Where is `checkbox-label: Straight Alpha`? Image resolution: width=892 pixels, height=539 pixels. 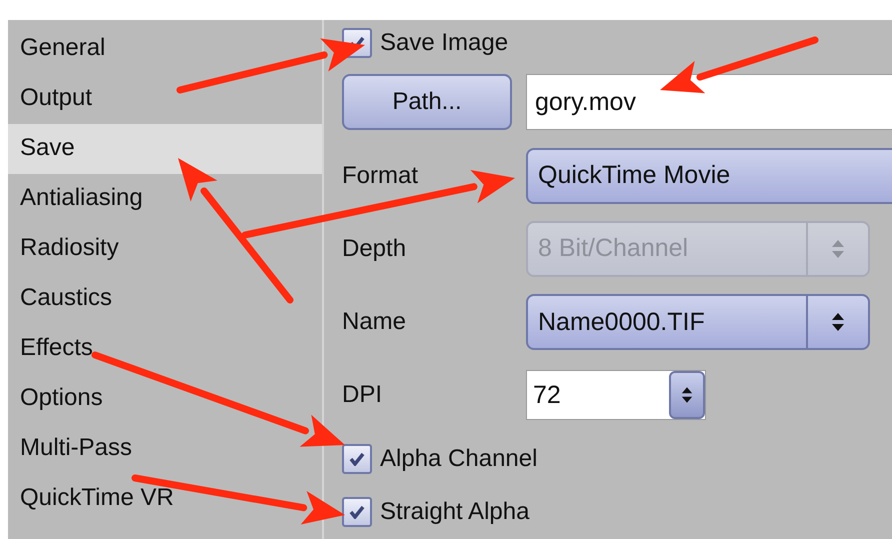 checkbox-label: Straight Alpha is located at coordinates (455, 512).